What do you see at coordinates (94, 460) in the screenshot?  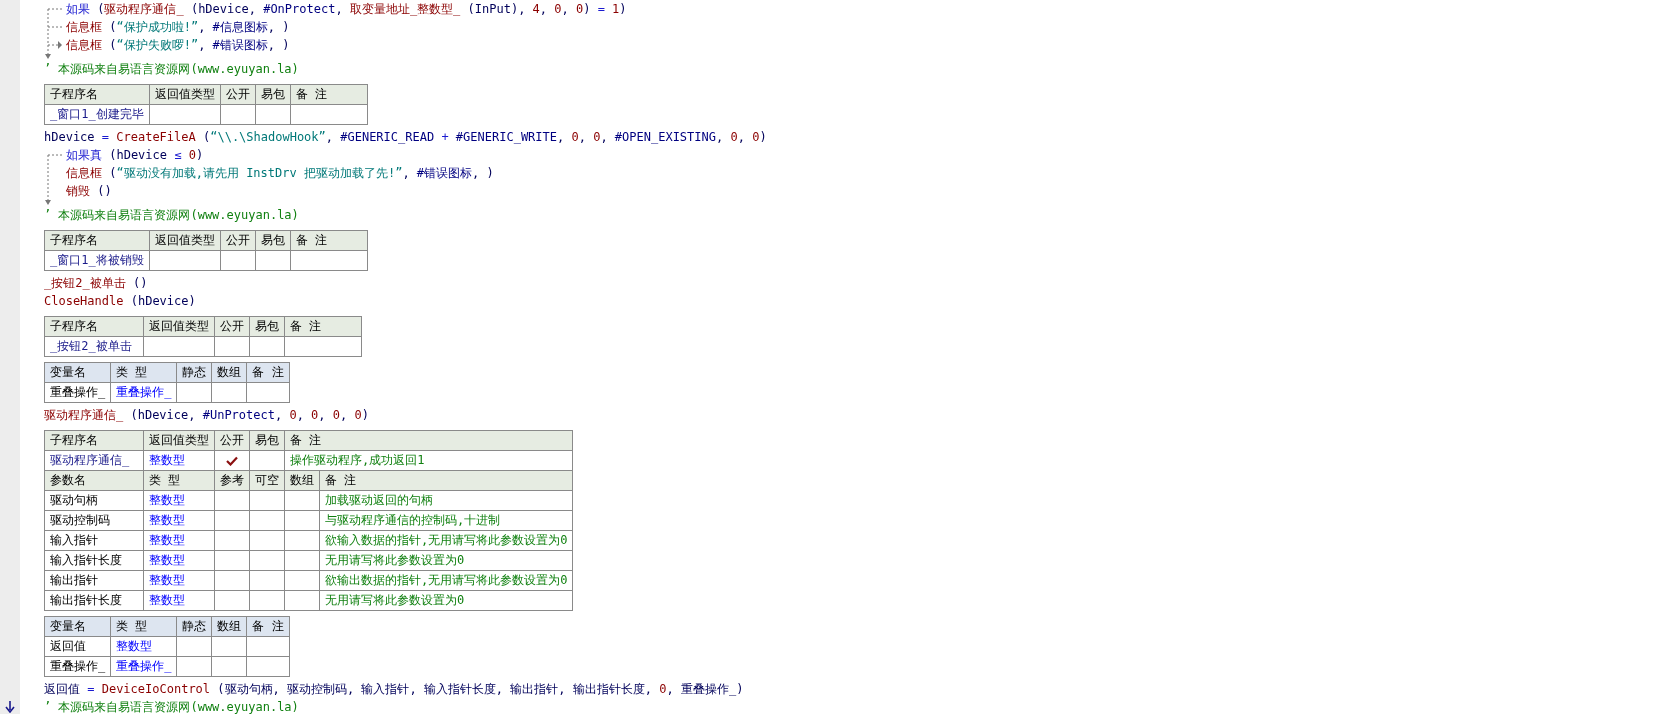 I see `table-cell: 驱动程序通信_` at bounding box center [94, 460].